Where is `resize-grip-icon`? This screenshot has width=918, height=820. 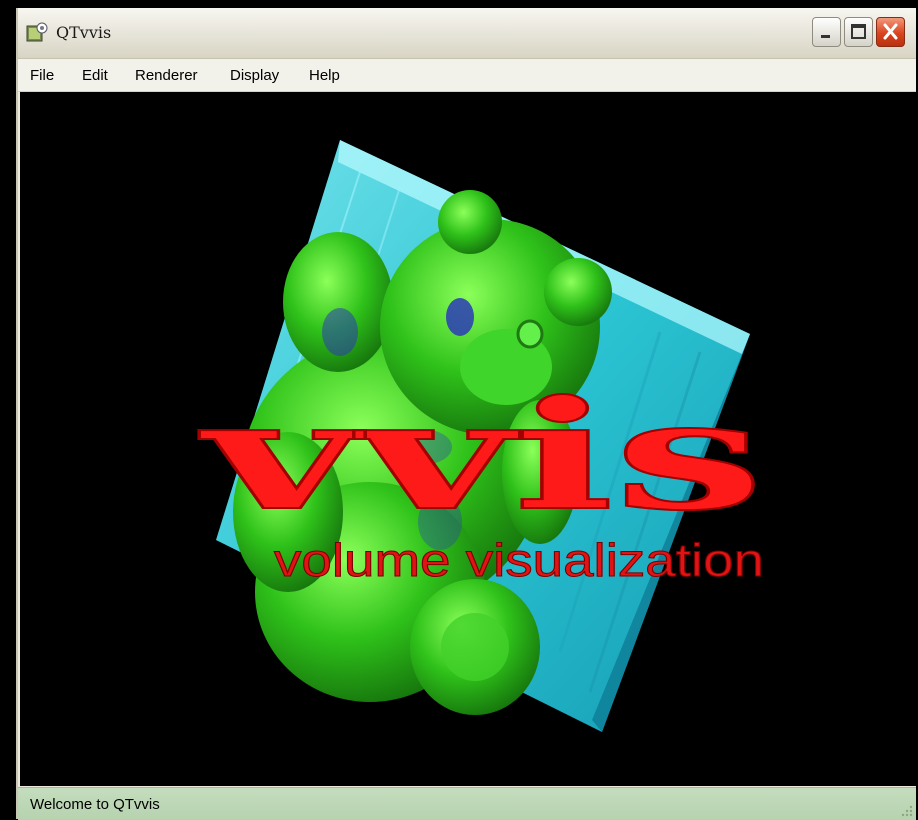 resize-grip-icon is located at coordinates (907, 811).